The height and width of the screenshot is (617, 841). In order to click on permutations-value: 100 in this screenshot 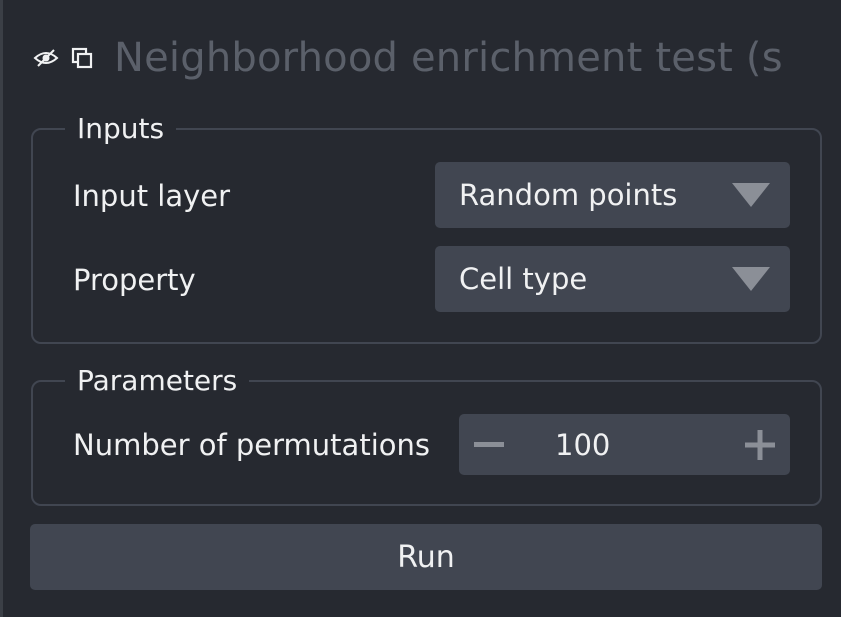, I will do `click(624, 445)`.